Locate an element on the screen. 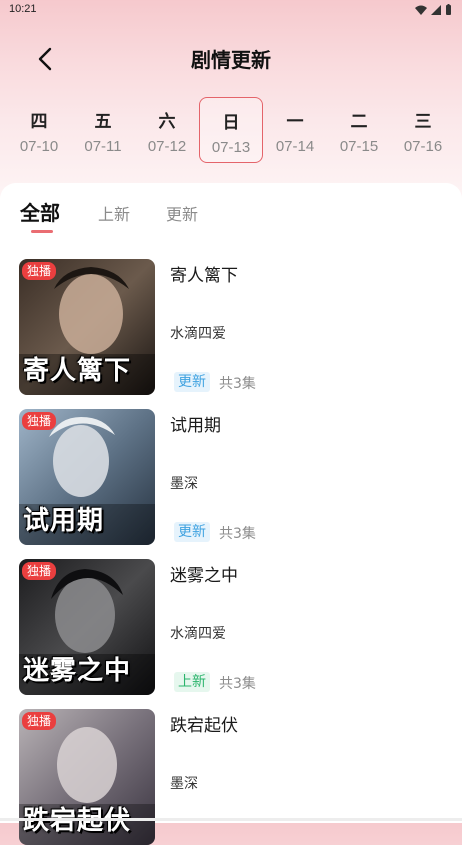 Image resolution: width=462 pixels, height=845 pixels. page-title: 剧情更新 is located at coordinates (231, 60).